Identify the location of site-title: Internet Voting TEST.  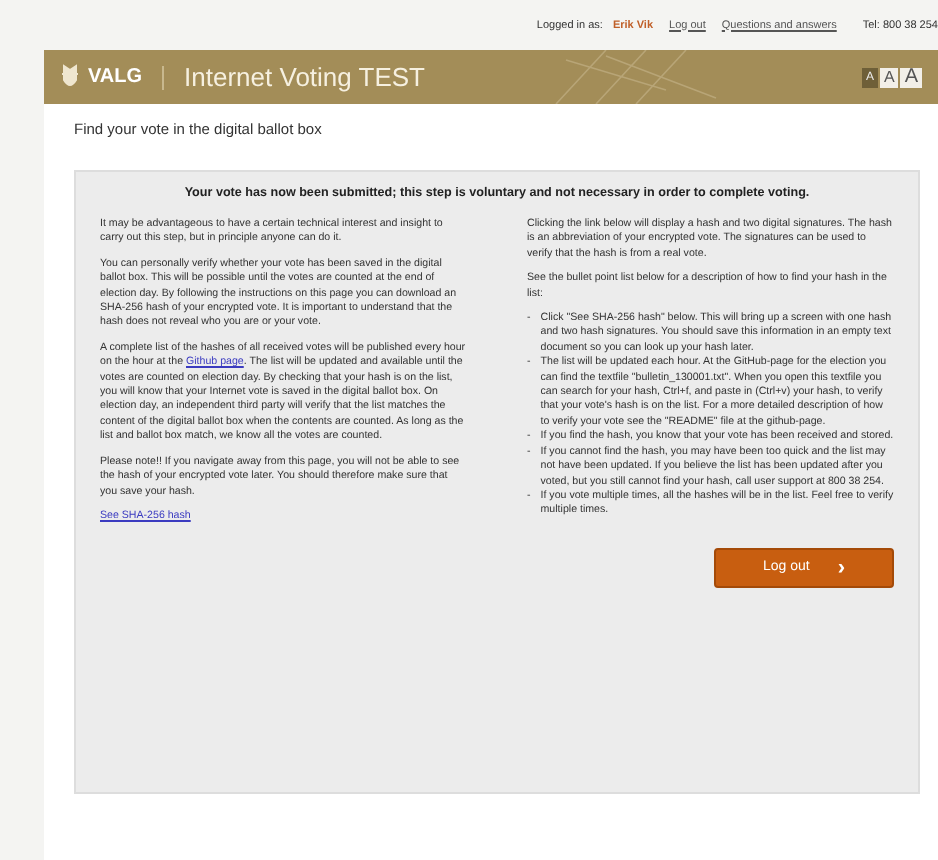
(304, 77).